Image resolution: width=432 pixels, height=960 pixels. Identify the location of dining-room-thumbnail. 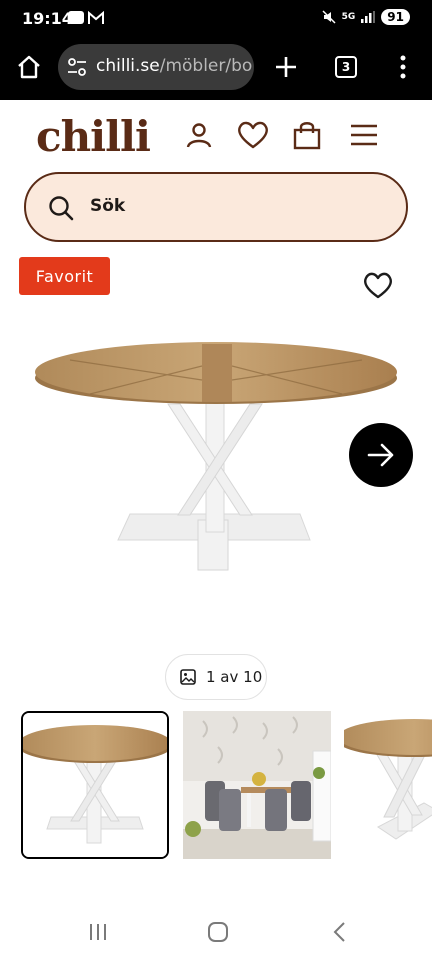
(257, 785).